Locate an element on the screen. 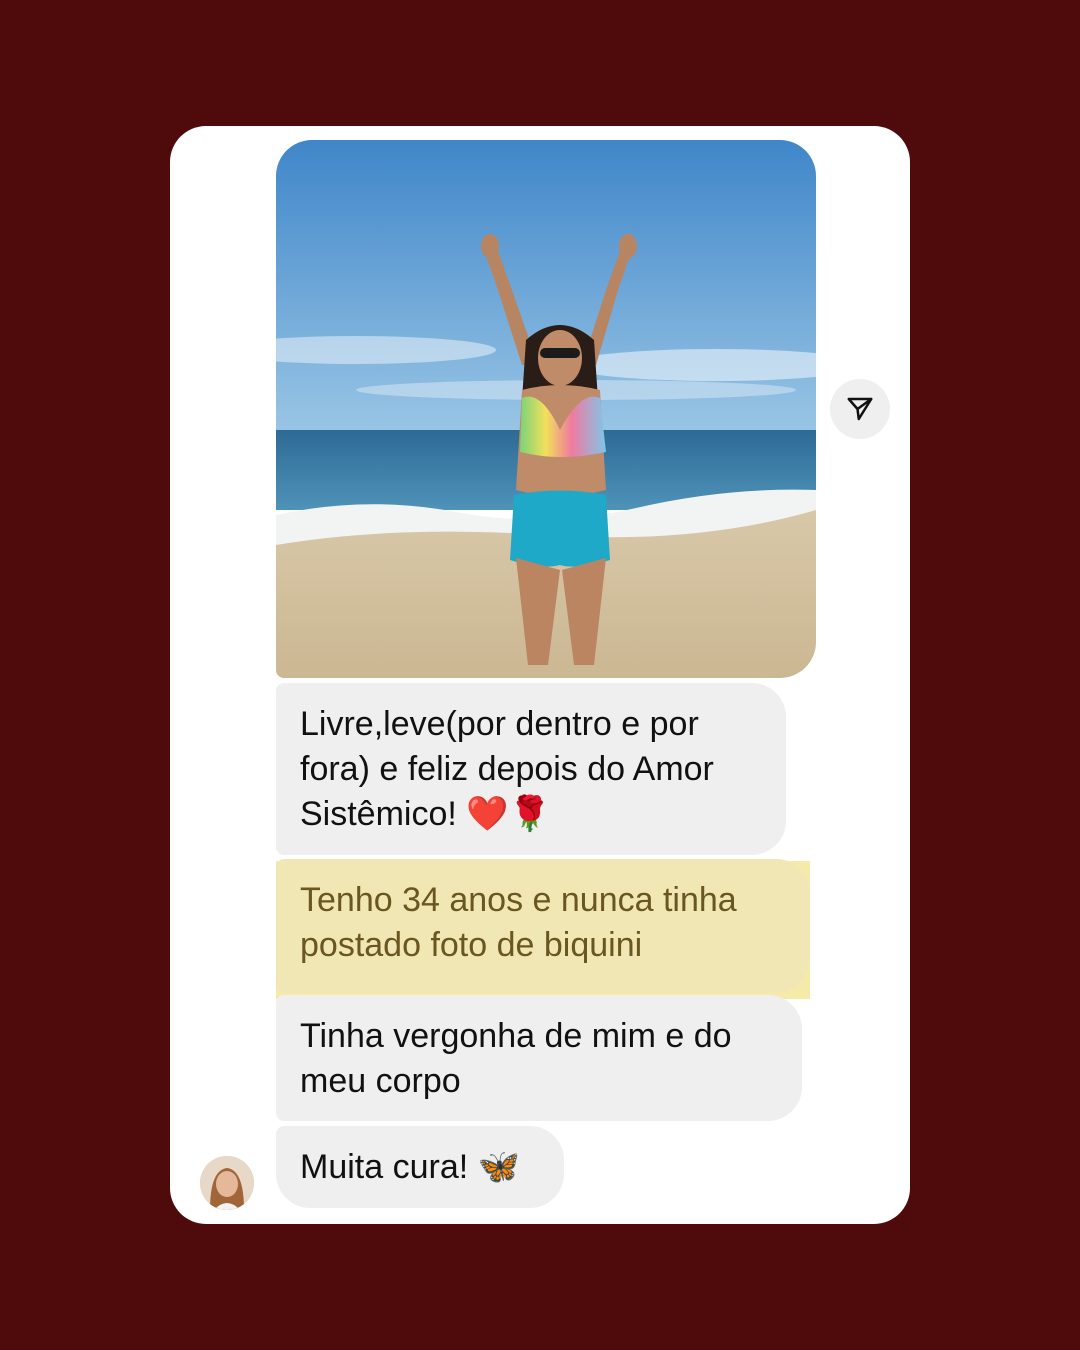  share-button is located at coordinates (860, 409).